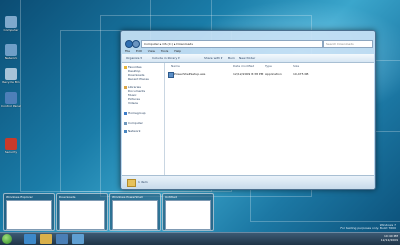  I want to click on desktop-icon-recycle-bin: Recycle Bin, so click(11, 76).